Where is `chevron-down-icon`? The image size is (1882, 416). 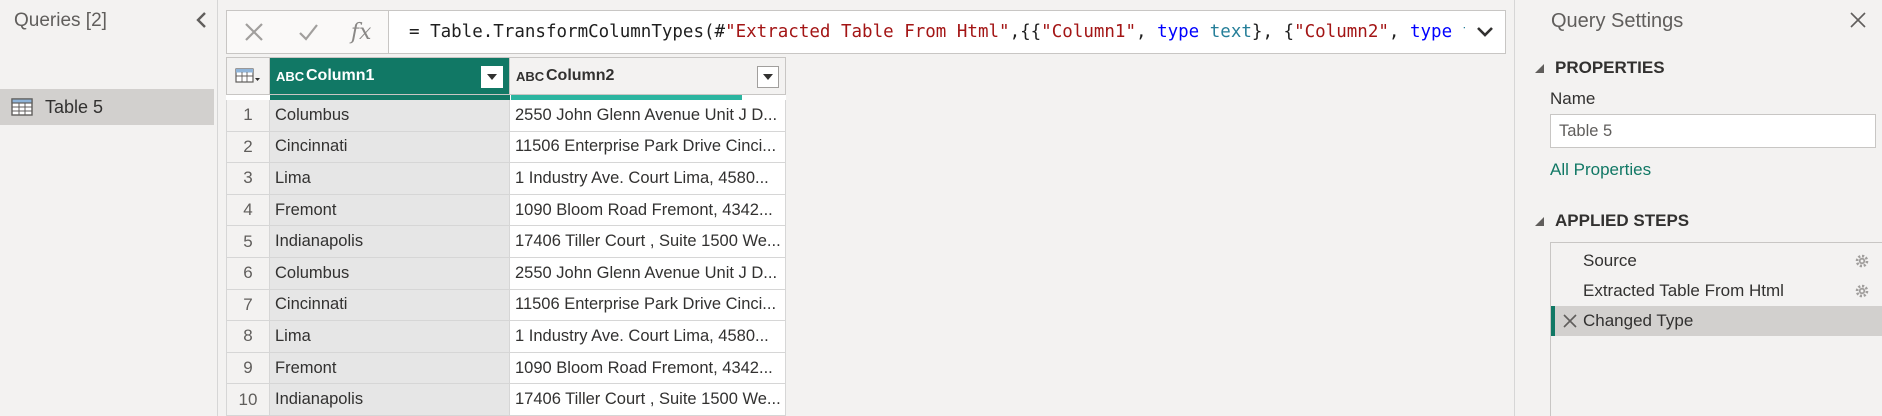 chevron-down-icon is located at coordinates (1485, 32).